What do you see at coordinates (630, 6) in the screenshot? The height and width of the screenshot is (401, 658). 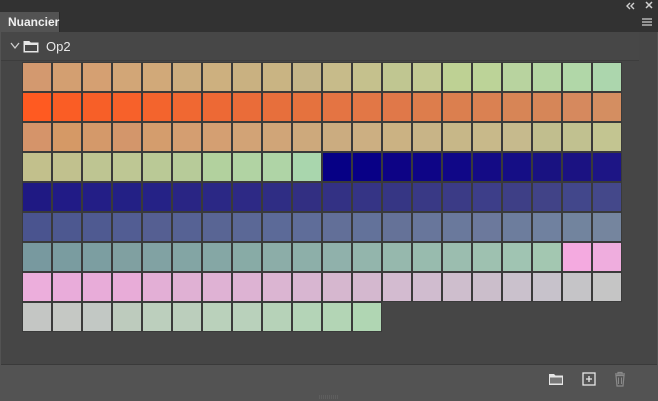 I see `collapse-panel-button` at bounding box center [630, 6].